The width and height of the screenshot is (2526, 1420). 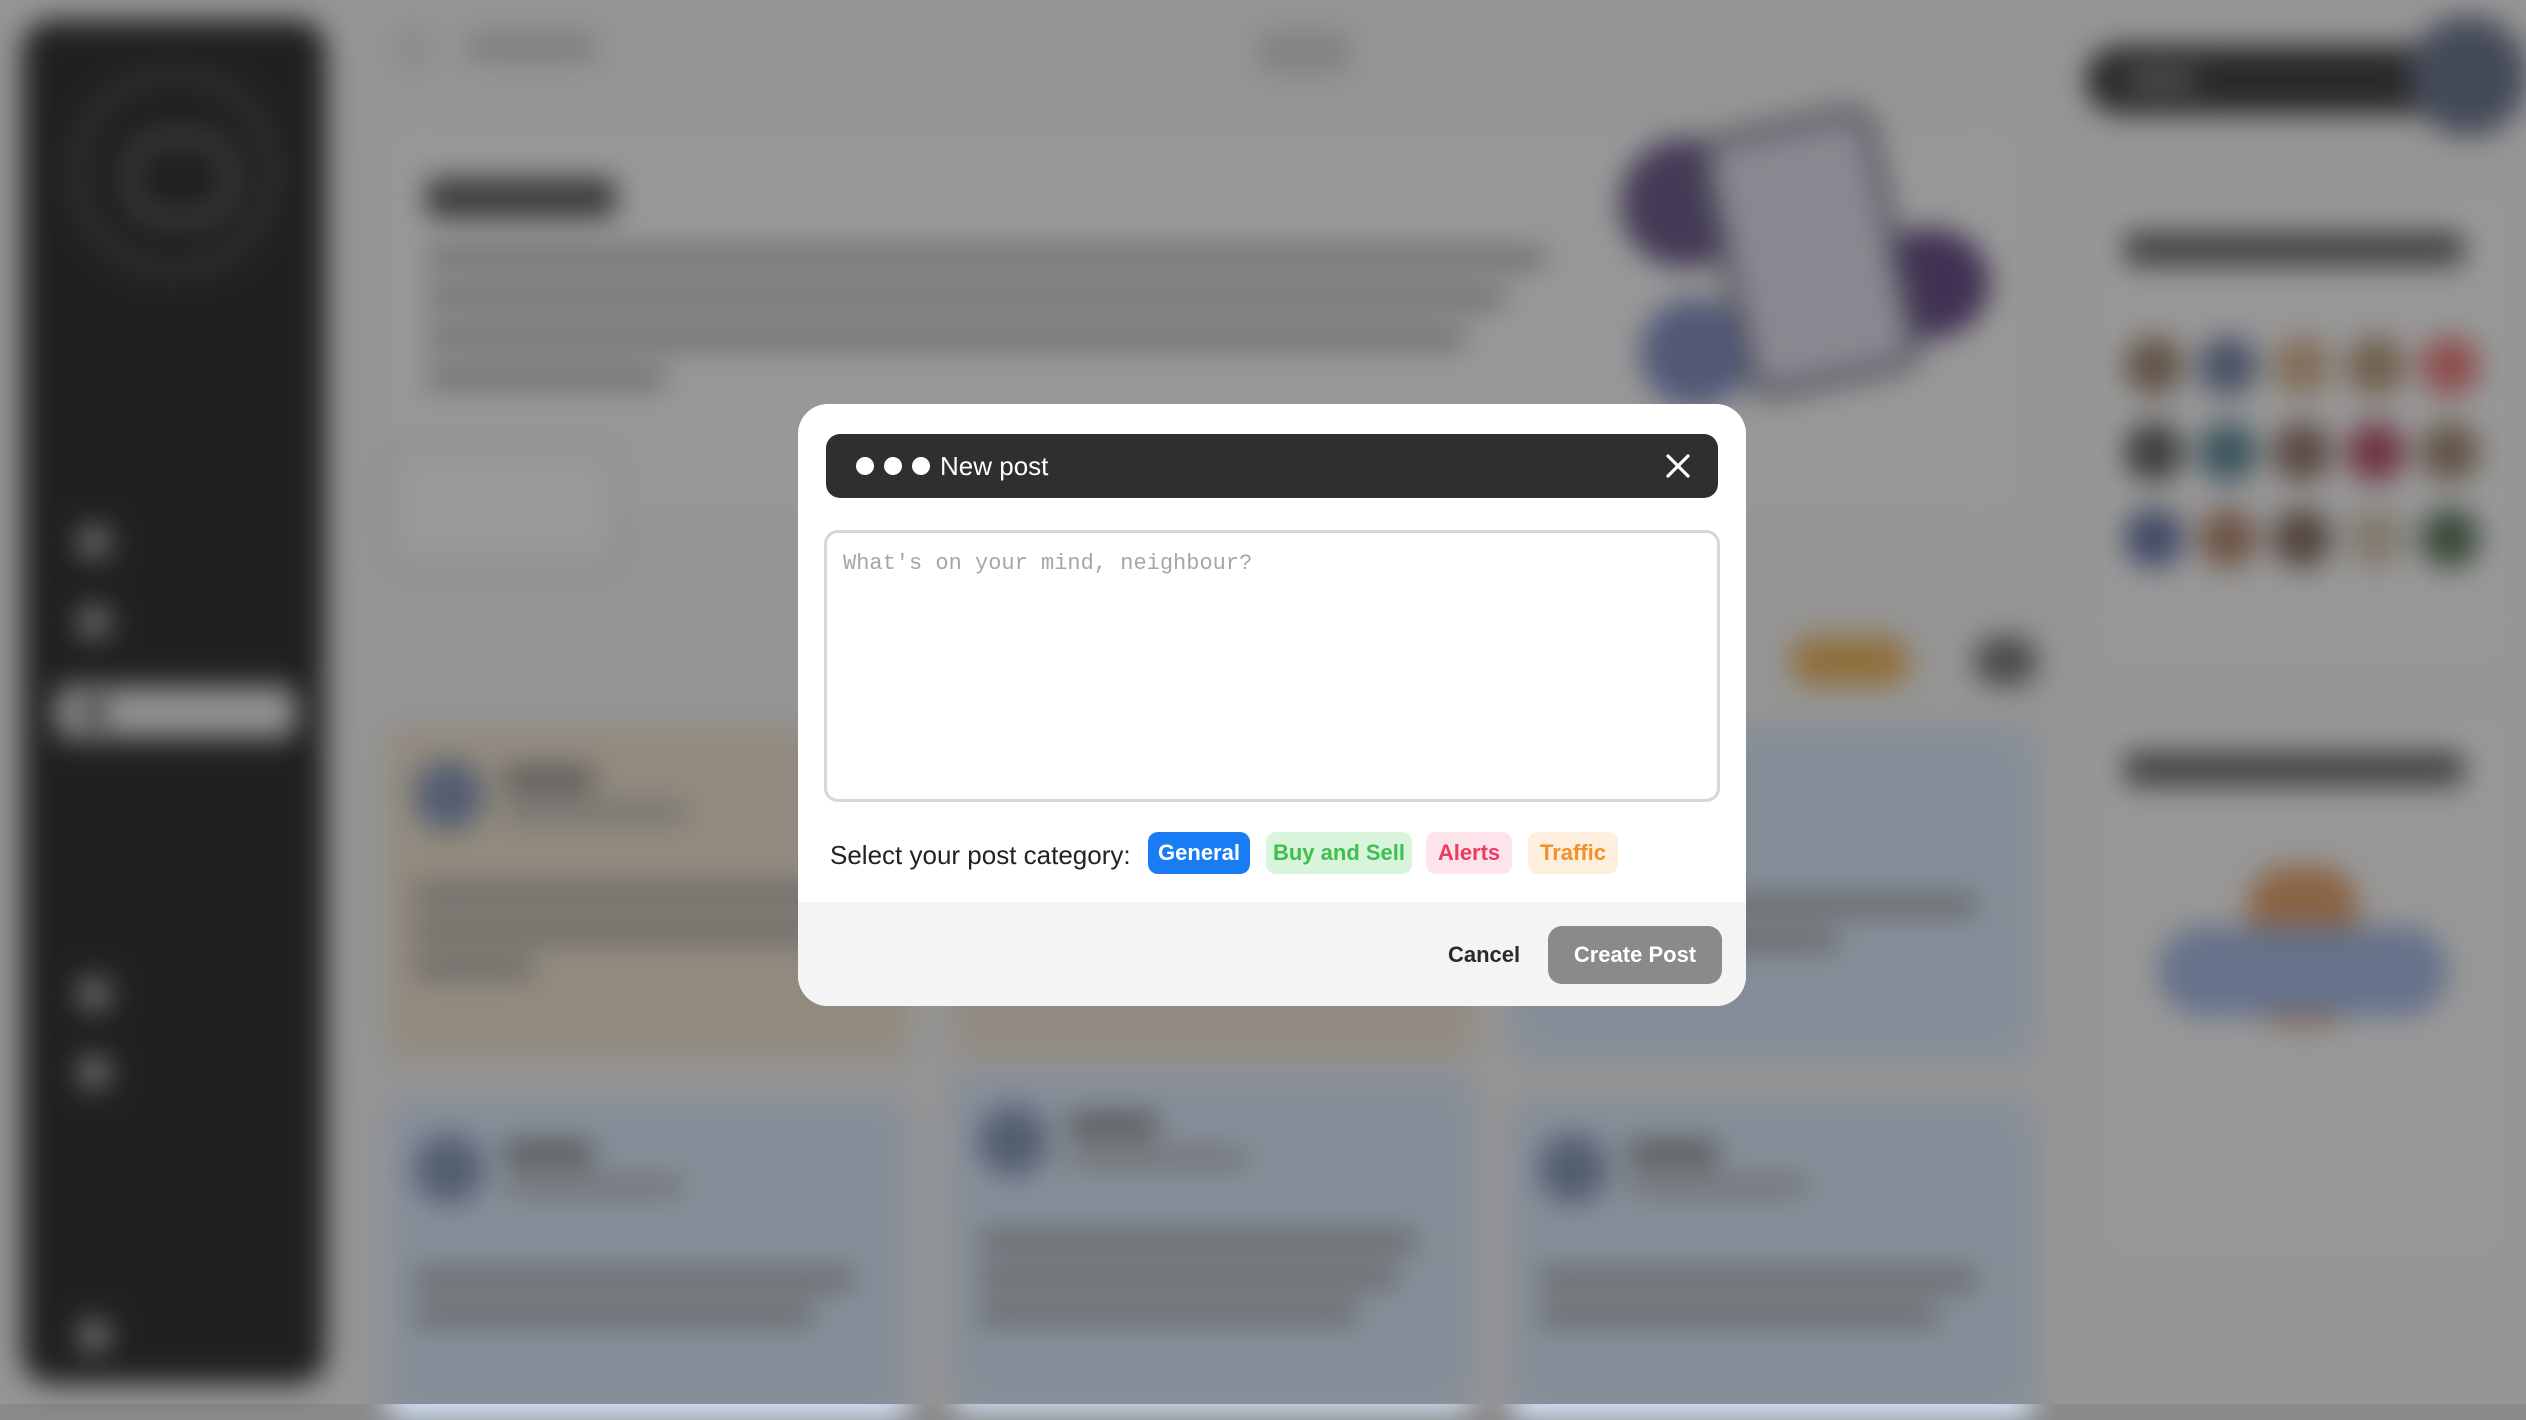 I want to click on post-text-input, so click(x=1272, y=666).